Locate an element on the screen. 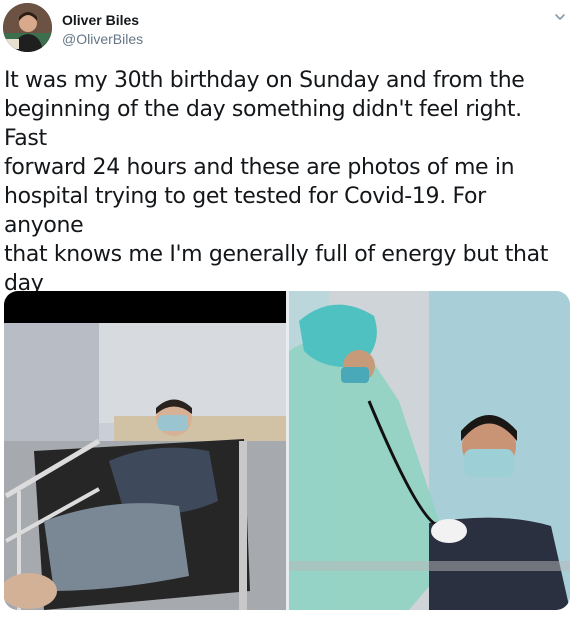  avatar is located at coordinates (27, 27).